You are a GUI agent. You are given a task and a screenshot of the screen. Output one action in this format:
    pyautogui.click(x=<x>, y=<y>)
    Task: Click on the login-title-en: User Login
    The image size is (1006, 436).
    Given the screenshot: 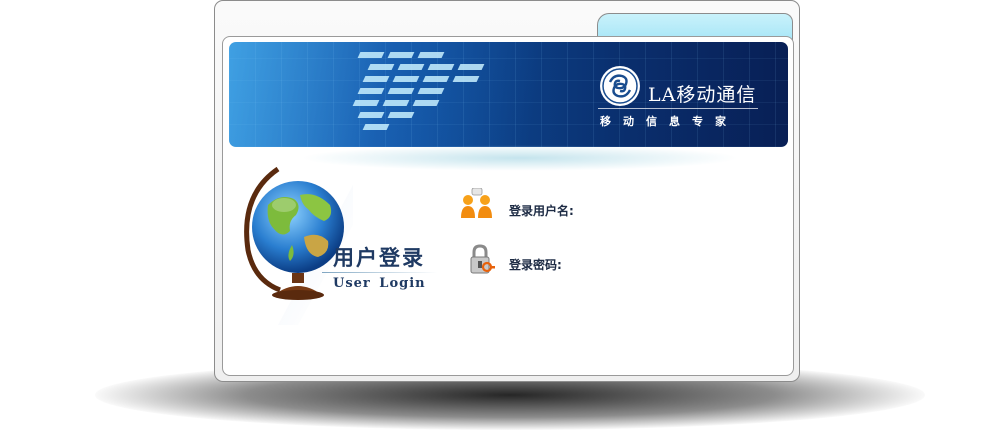 What is the action you would take?
    pyautogui.click(x=379, y=283)
    